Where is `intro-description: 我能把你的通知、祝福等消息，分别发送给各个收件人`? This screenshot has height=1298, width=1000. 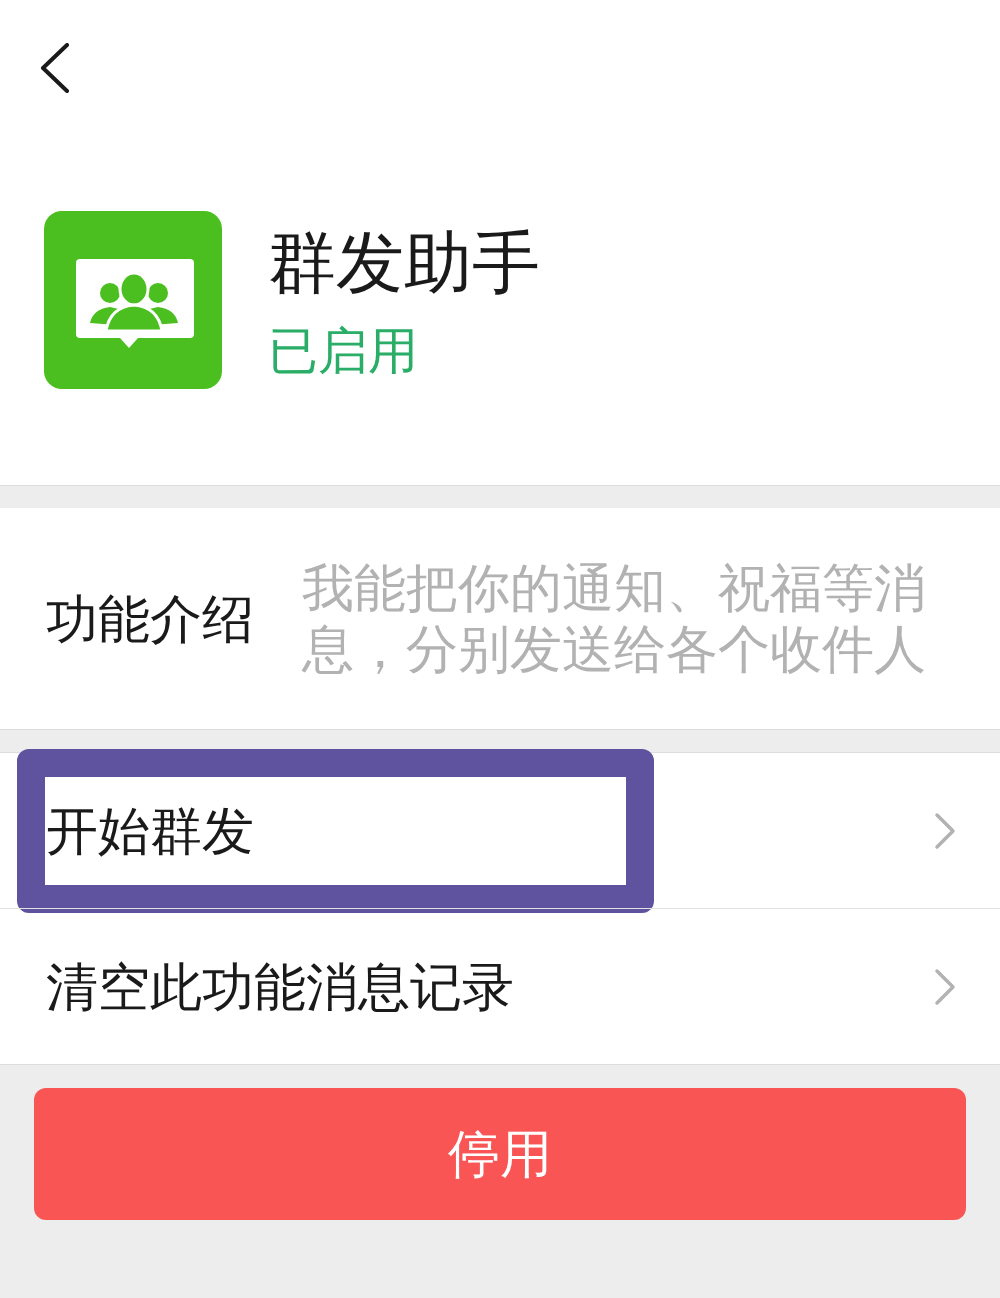 intro-description: 我能把你的通知、祝福等消息，分别发送给各个收件人 is located at coordinates (614, 618).